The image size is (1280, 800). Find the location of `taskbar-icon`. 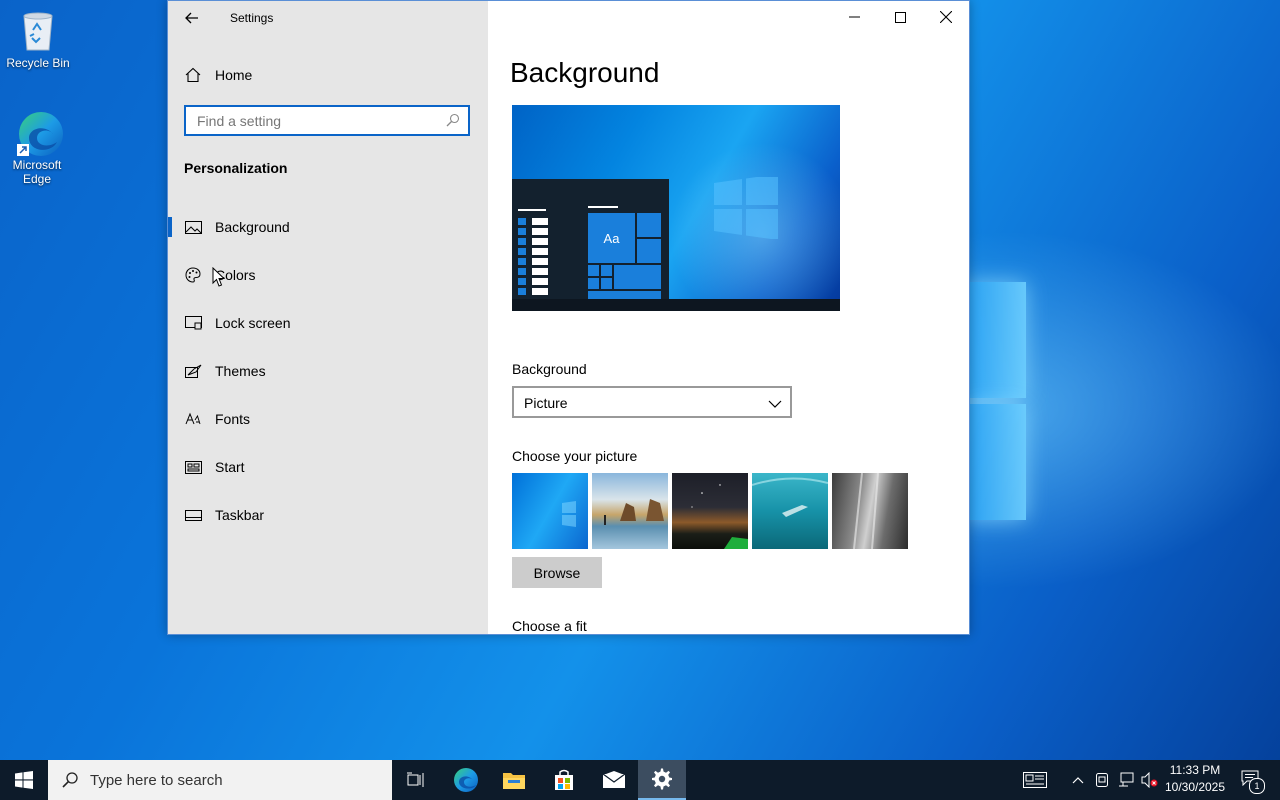

taskbar-icon is located at coordinates (193, 515).